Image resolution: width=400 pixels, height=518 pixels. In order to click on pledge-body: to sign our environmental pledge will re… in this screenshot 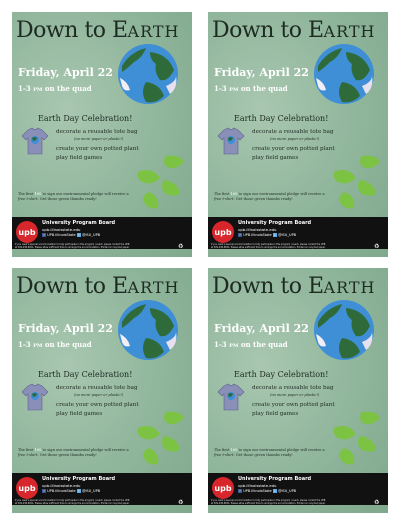, I will do `click(85, 450)`.